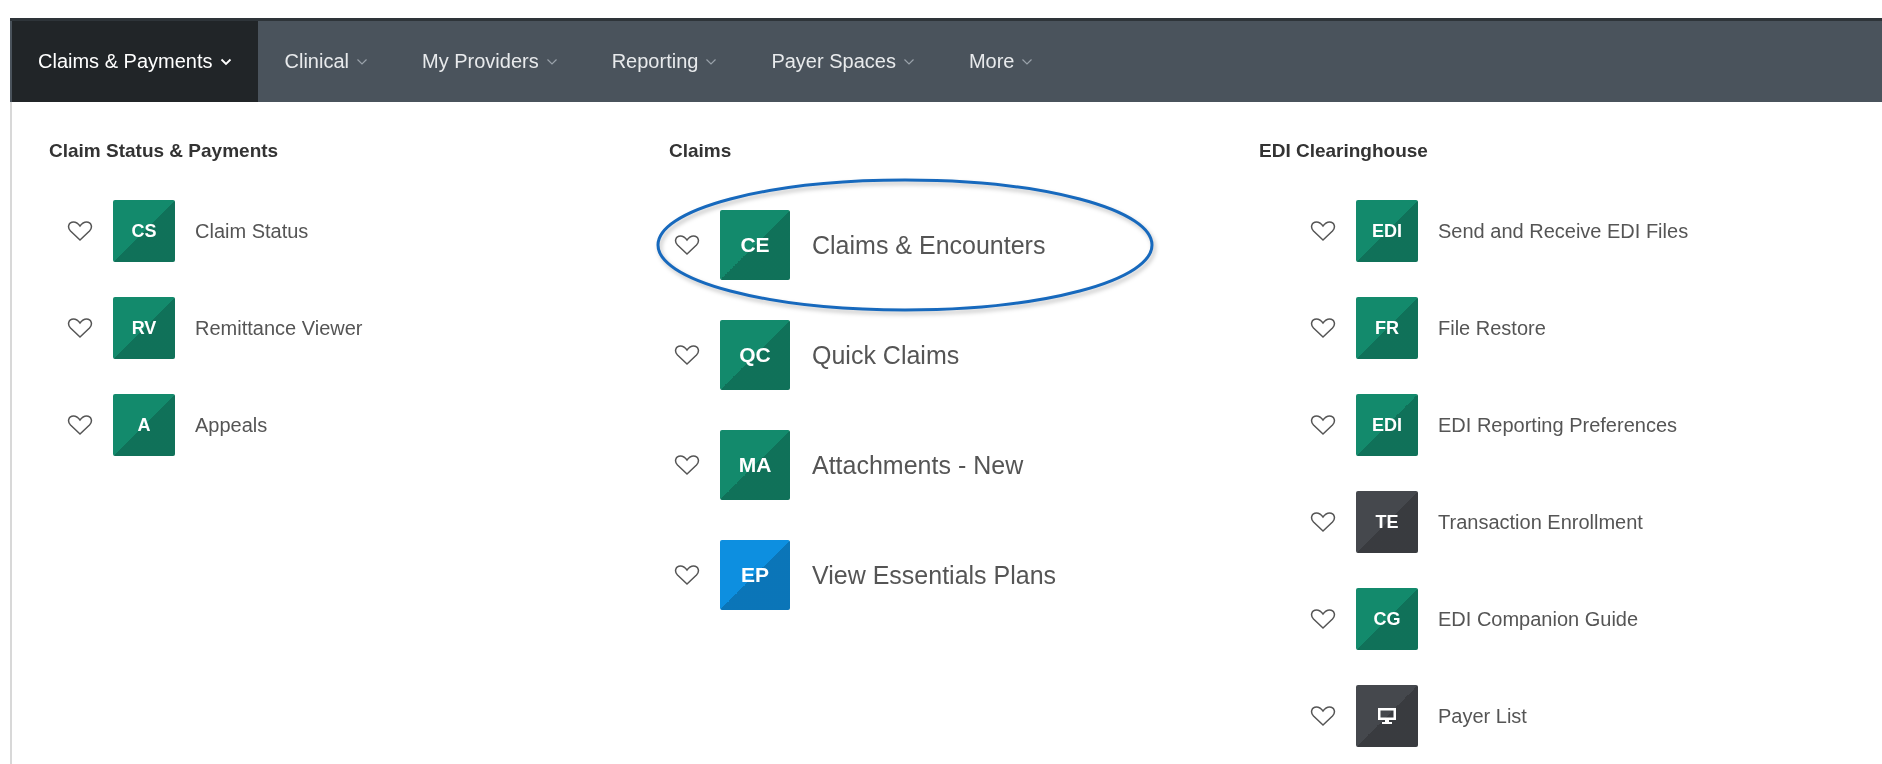 The width and height of the screenshot is (1882, 764). I want to click on menu-link: Send and Receive EDI Files, so click(1563, 231).